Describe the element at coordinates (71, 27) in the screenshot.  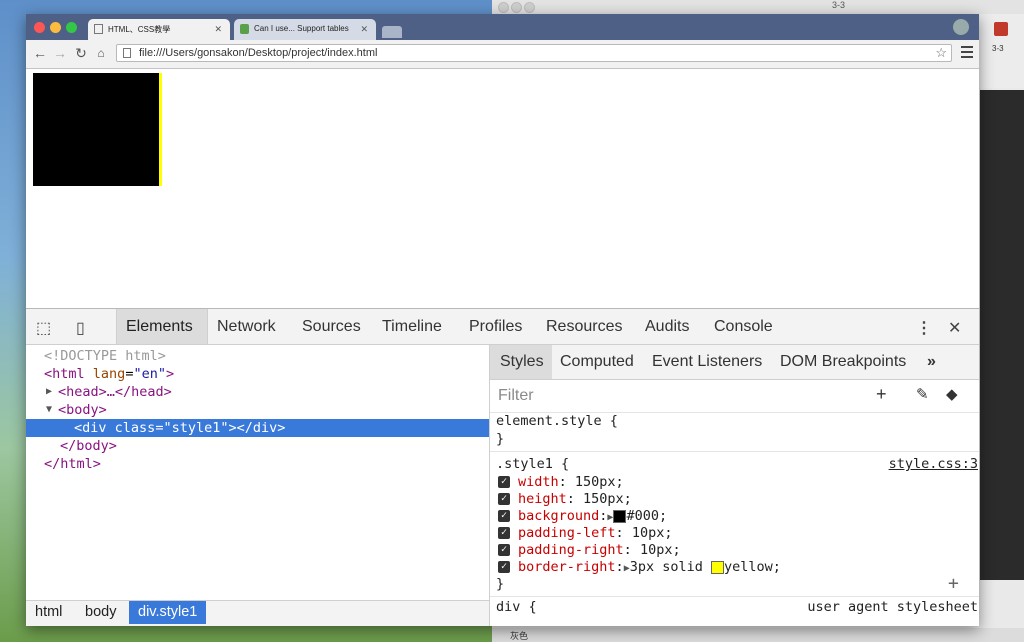
I see `zoom-window-icon` at that location.